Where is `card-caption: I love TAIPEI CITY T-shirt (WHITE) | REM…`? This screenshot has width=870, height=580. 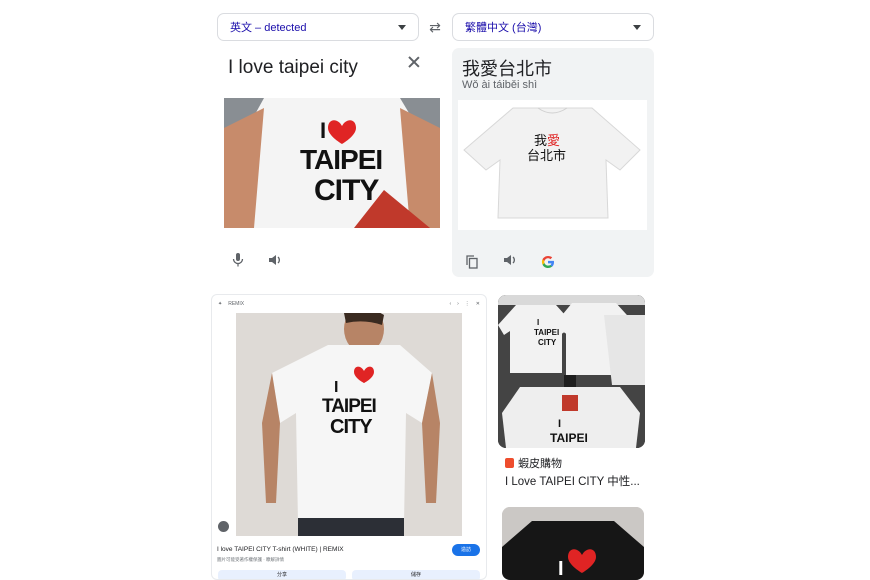 card-caption: I love TAIPEI CITY T-shirt (WHITE) | REM… is located at coordinates (280, 549).